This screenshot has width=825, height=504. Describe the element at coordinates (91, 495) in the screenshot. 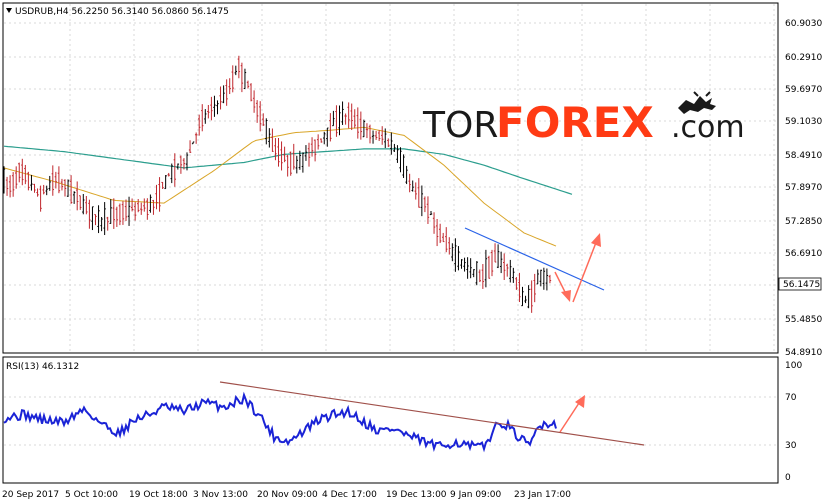

I see `time-tick-label: 5 Oct 10:00` at that location.